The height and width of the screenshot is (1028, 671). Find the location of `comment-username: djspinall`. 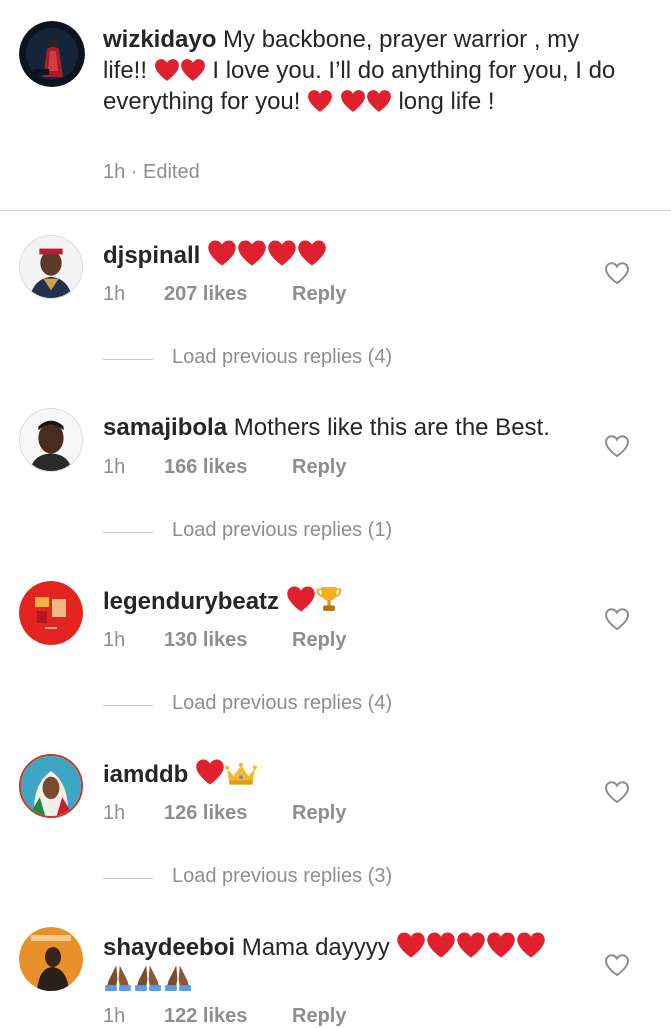

comment-username: djspinall is located at coordinates (151, 255).